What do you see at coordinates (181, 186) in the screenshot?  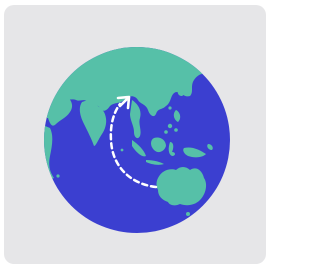 I see `australia-landmass` at bounding box center [181, 186].